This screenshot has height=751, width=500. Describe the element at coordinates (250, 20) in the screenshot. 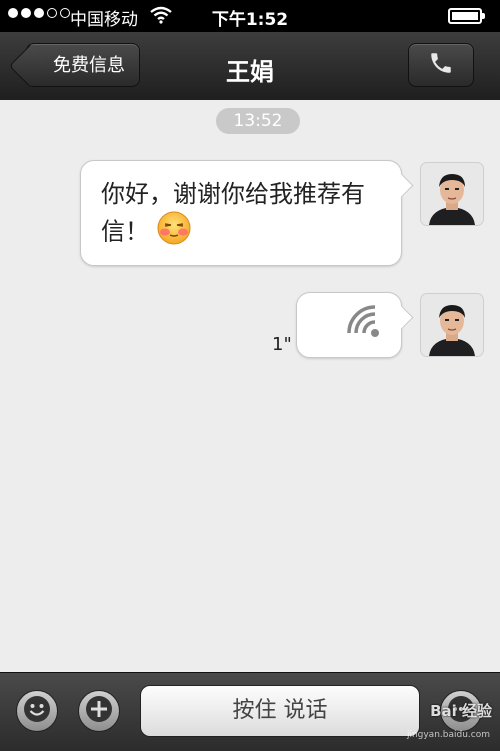

I see `status-time: 下午1:52` at that location.